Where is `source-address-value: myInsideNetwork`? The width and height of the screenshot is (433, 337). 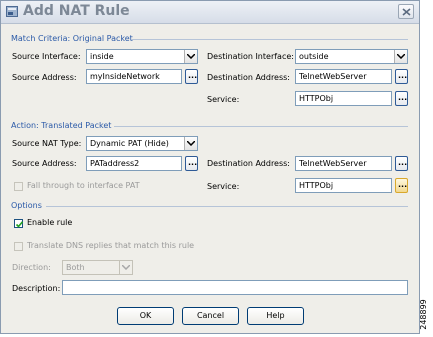
source-address-value: myInsideNetwork is located at coordinates (125, 76).